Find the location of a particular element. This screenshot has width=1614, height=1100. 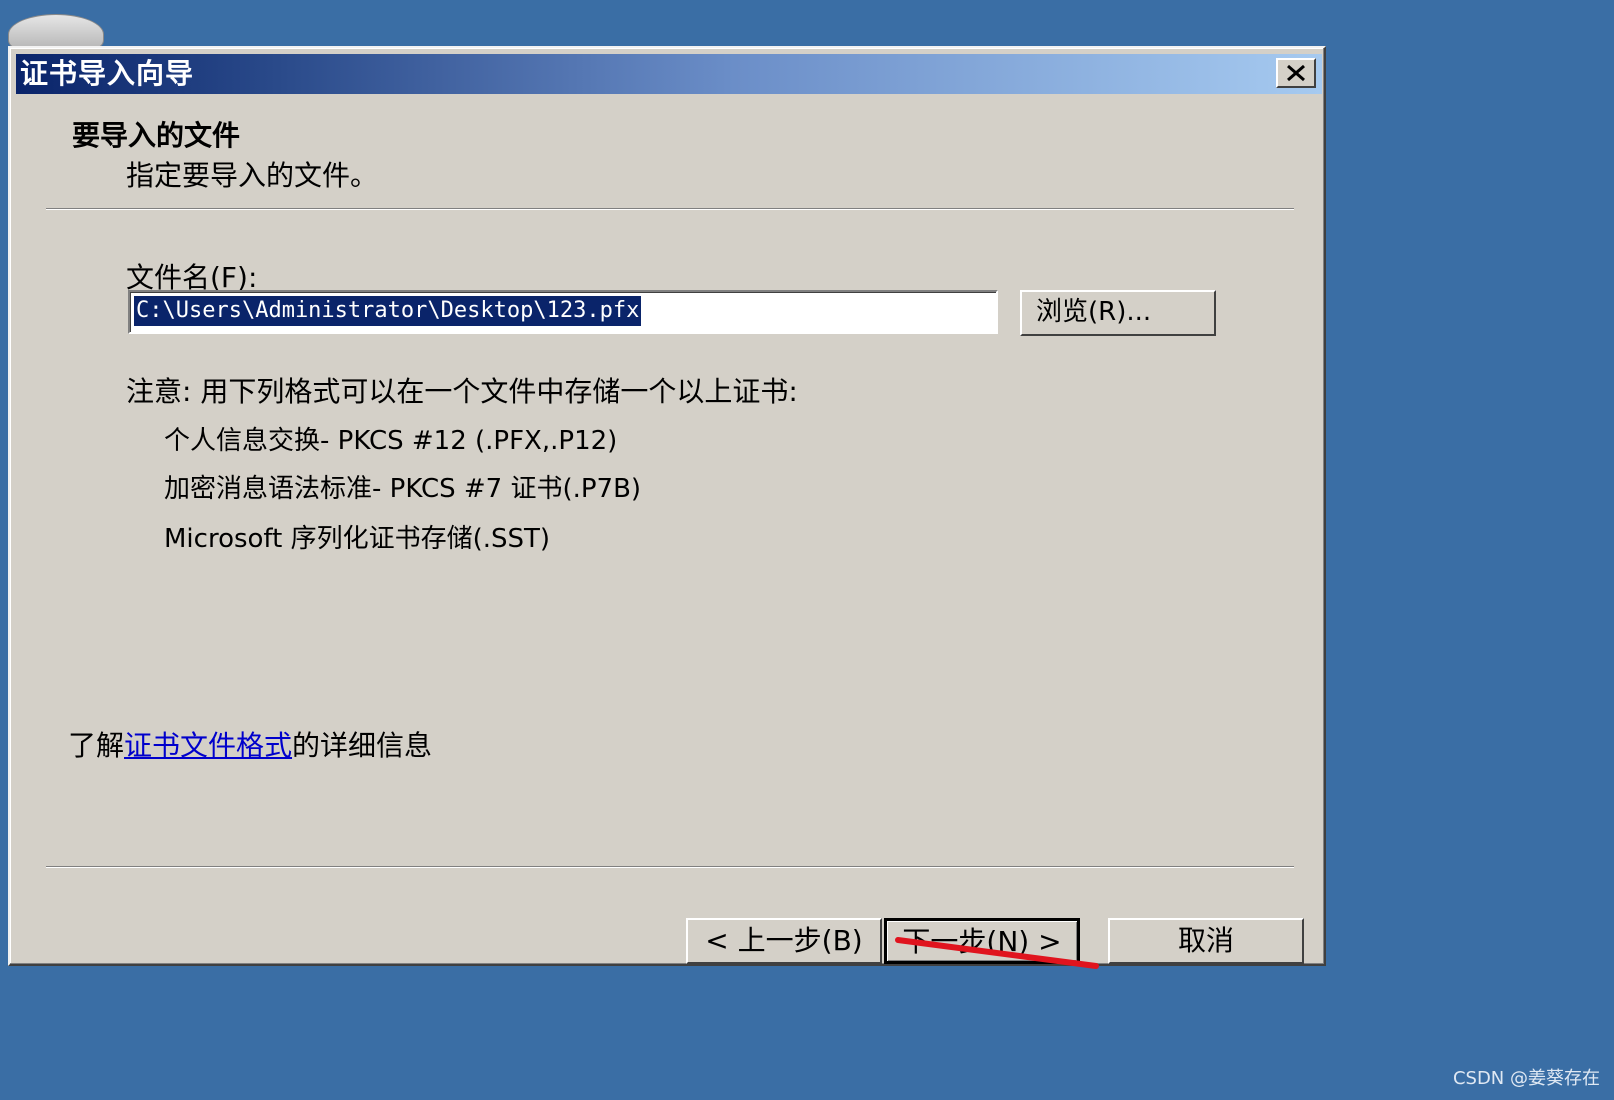

more-info-suffix: 的详细信息 is located at coordinates (362, 745).